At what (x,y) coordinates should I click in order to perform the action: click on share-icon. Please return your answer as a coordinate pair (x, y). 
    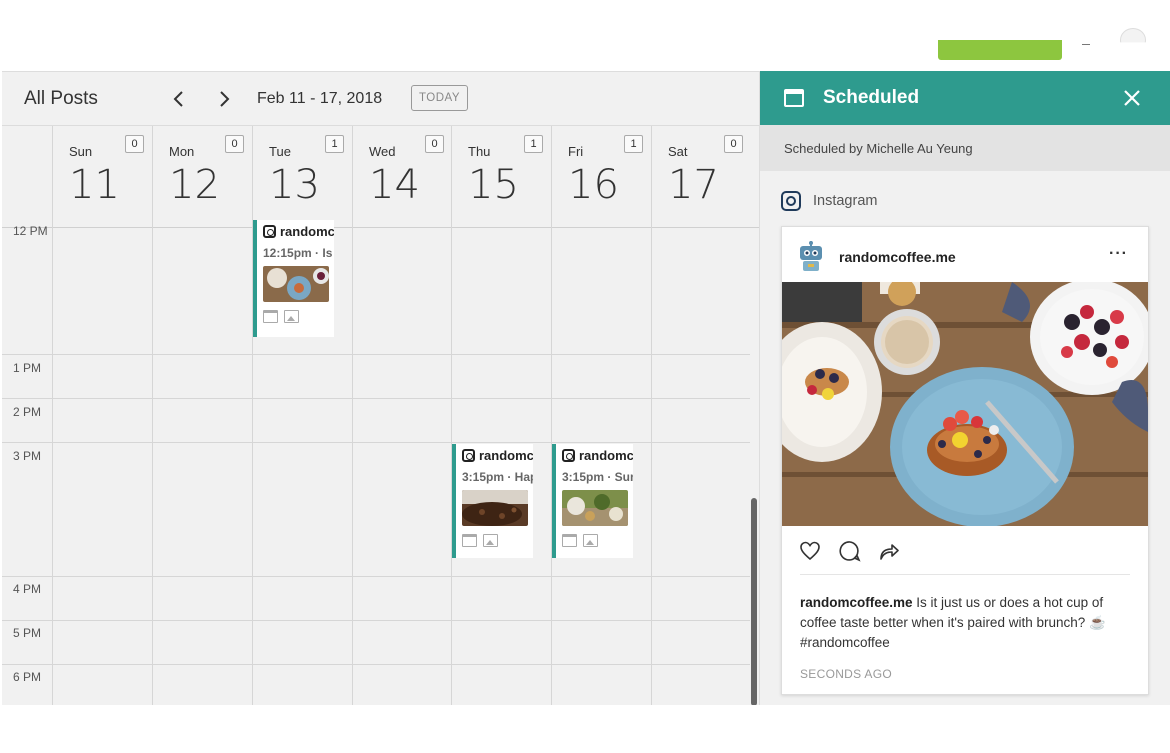
    Looking at the image, I should click on (889, 551).